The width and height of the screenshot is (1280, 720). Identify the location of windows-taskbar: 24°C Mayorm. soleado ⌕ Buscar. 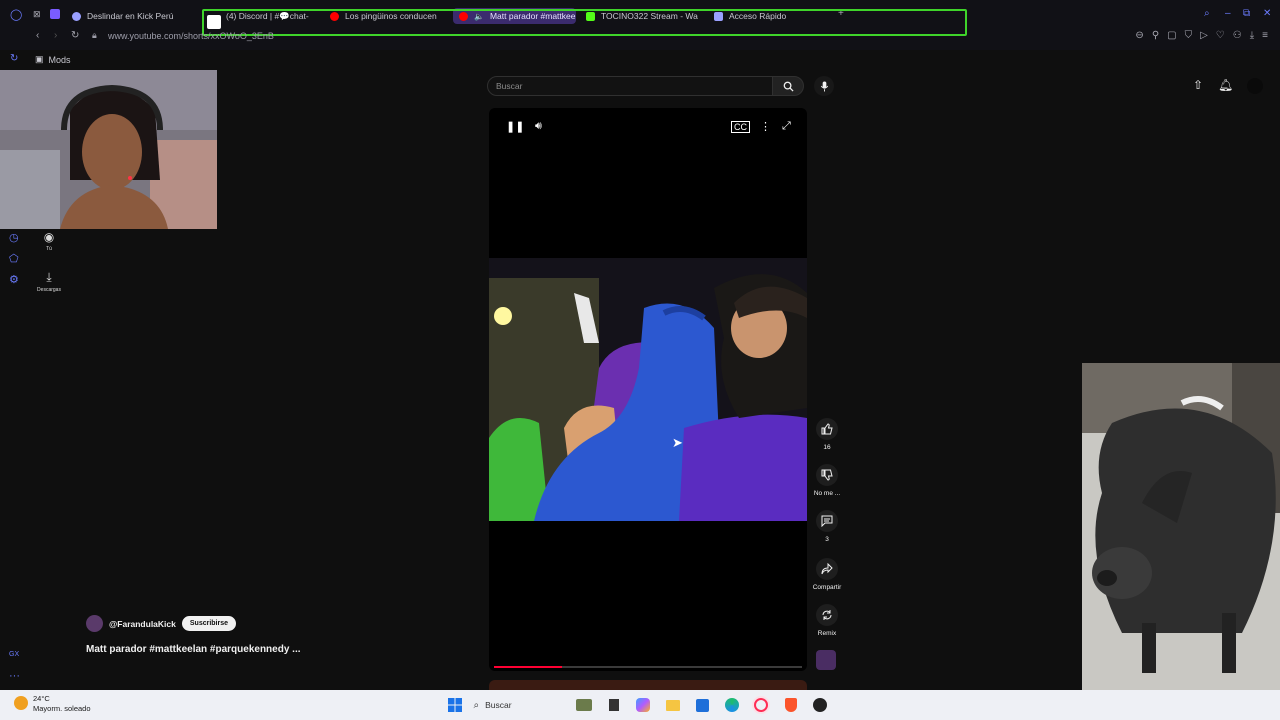
(640, 705).